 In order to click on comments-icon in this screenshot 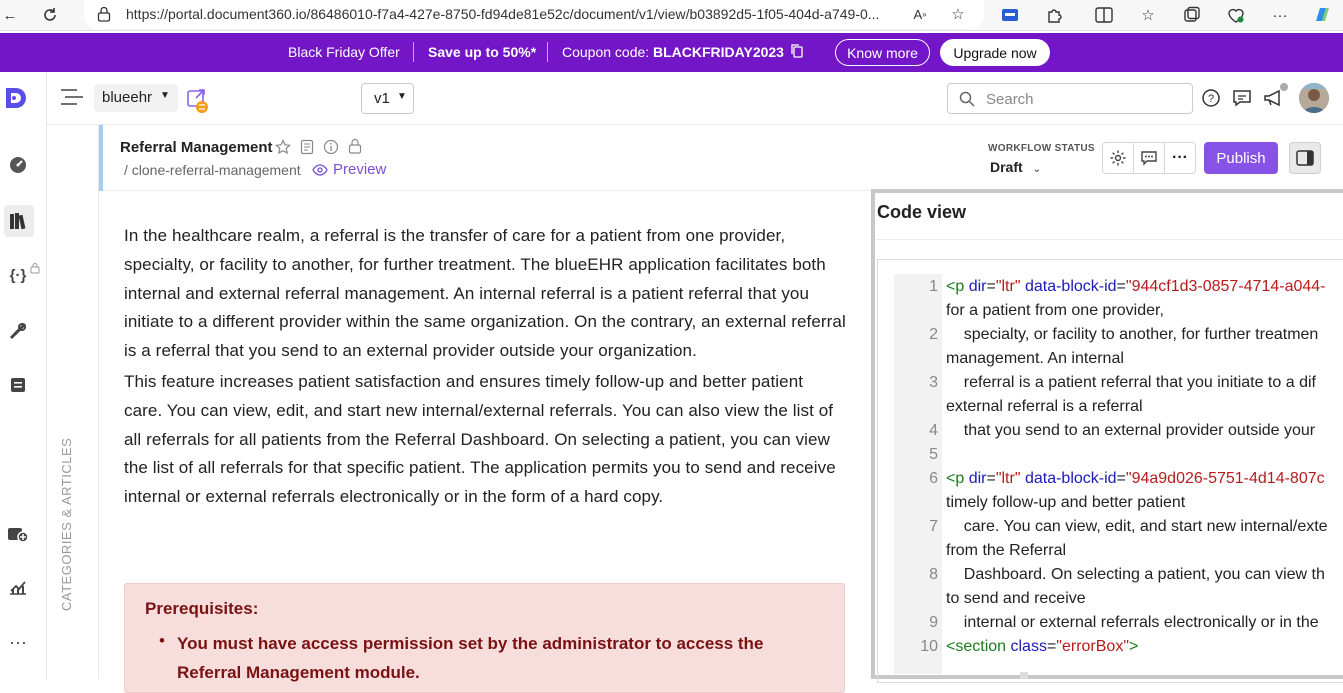, I will do `click(1242, 98)`.